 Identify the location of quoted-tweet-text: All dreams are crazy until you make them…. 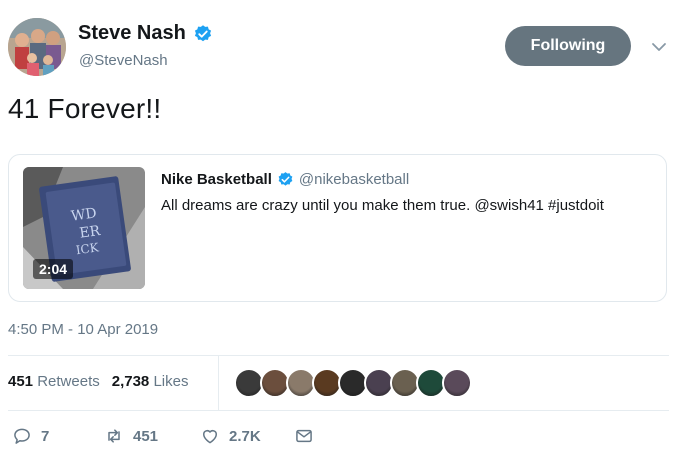
(382, 205).